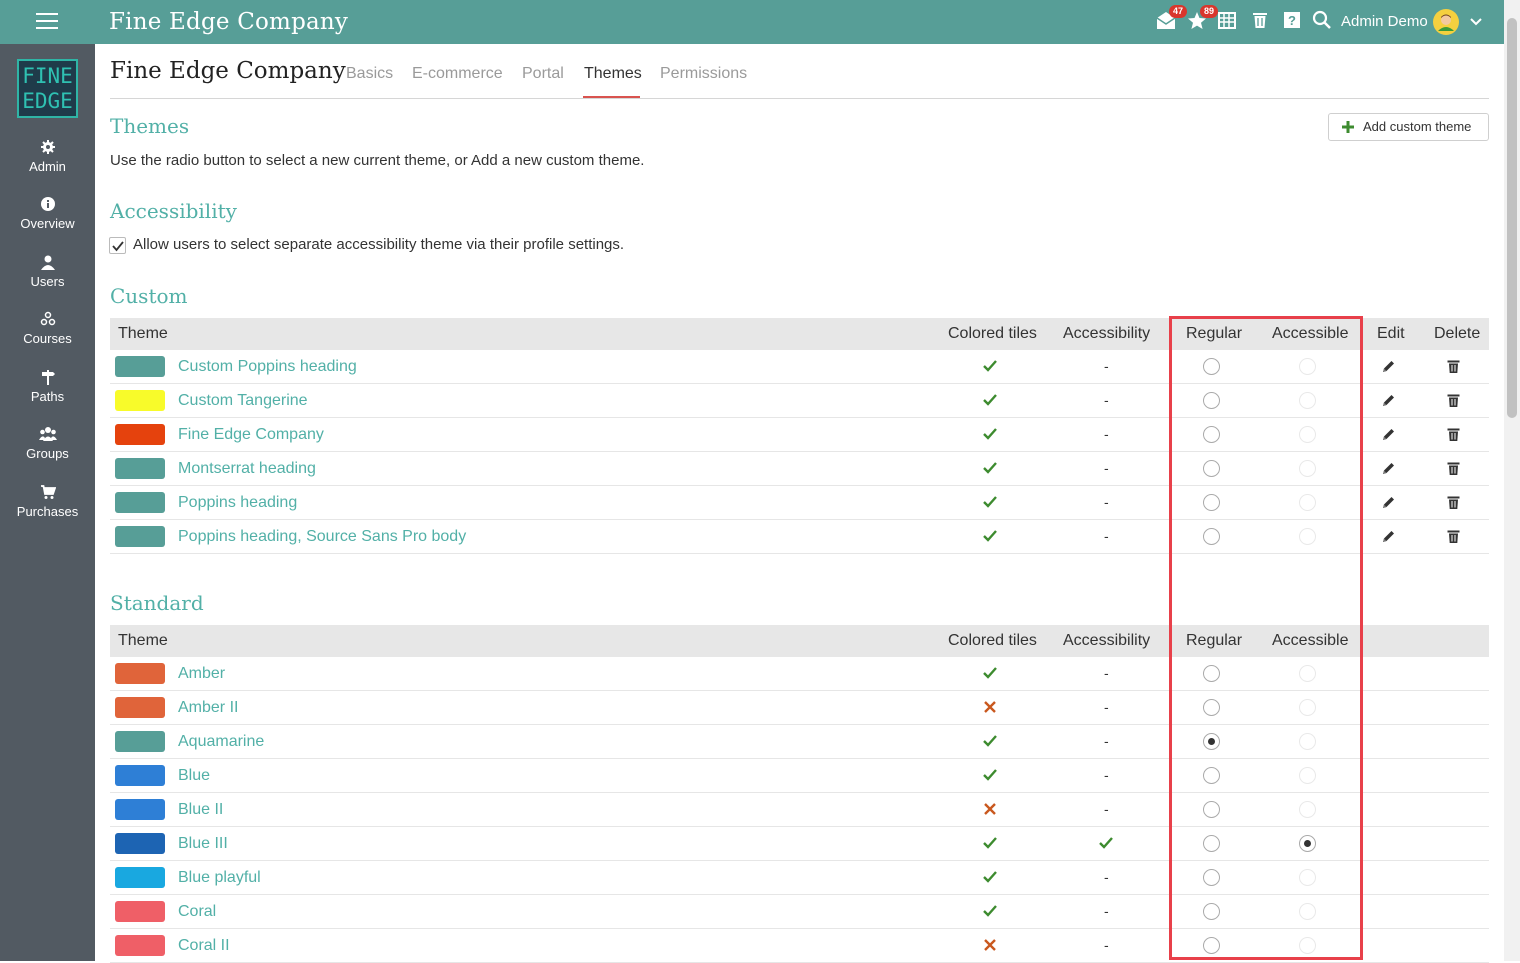 This screenshot has height=963, width=1520. What do you see at coordinates (1107, 333) in the screenshot?
I see `col-accessibility: Accessibility` at bounding box center [1107, 333].